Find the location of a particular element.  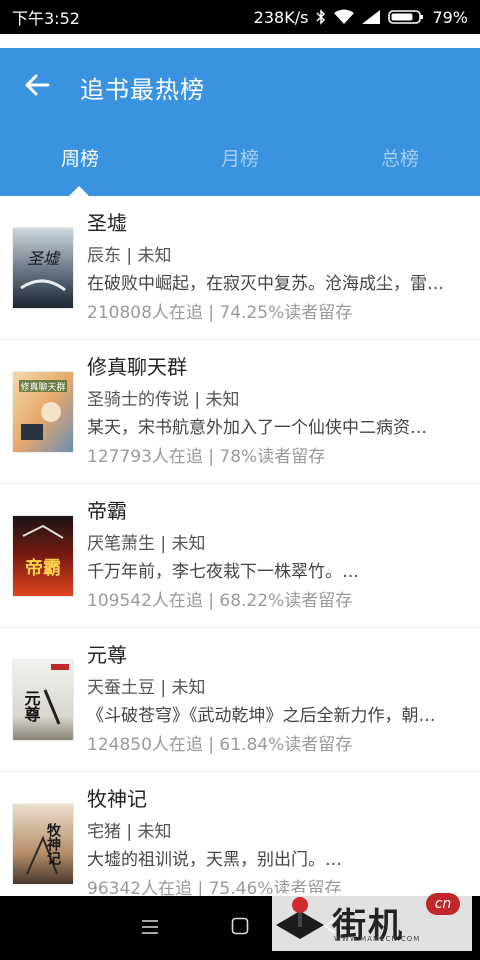

page-title: 追书最热榜 is located at coordinates (142, 89).